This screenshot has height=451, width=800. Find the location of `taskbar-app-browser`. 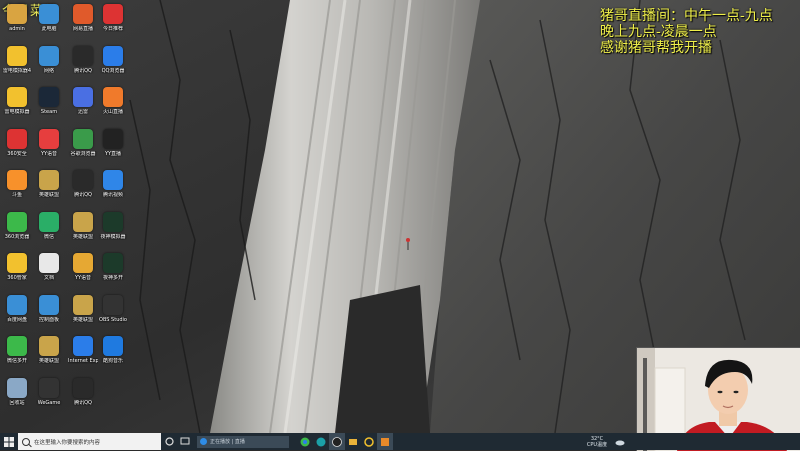

taskbar-app-browser is located at coordinates (321, 441).